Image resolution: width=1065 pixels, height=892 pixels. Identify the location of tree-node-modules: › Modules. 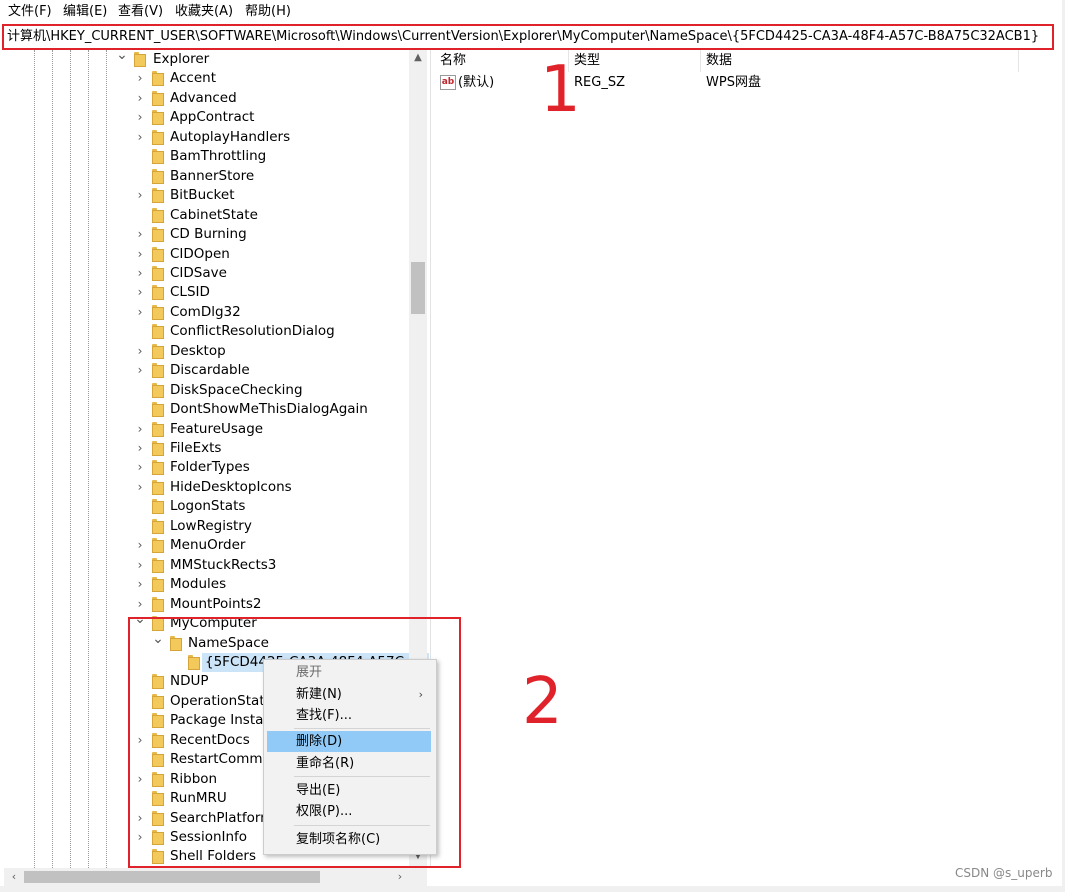
(207, 584).